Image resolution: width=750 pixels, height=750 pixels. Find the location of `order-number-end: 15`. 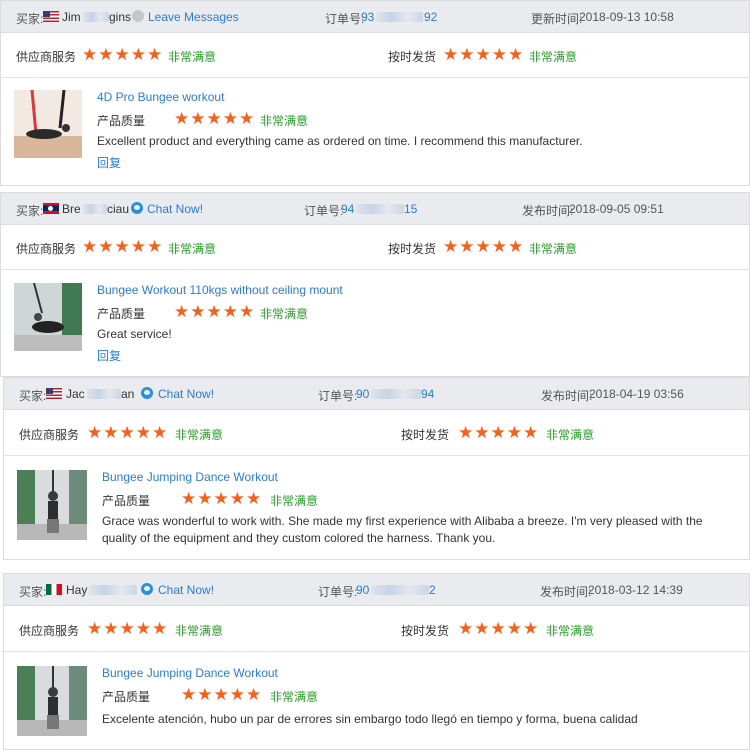

order-number-end: 15 is located at coordinates (410, 209).